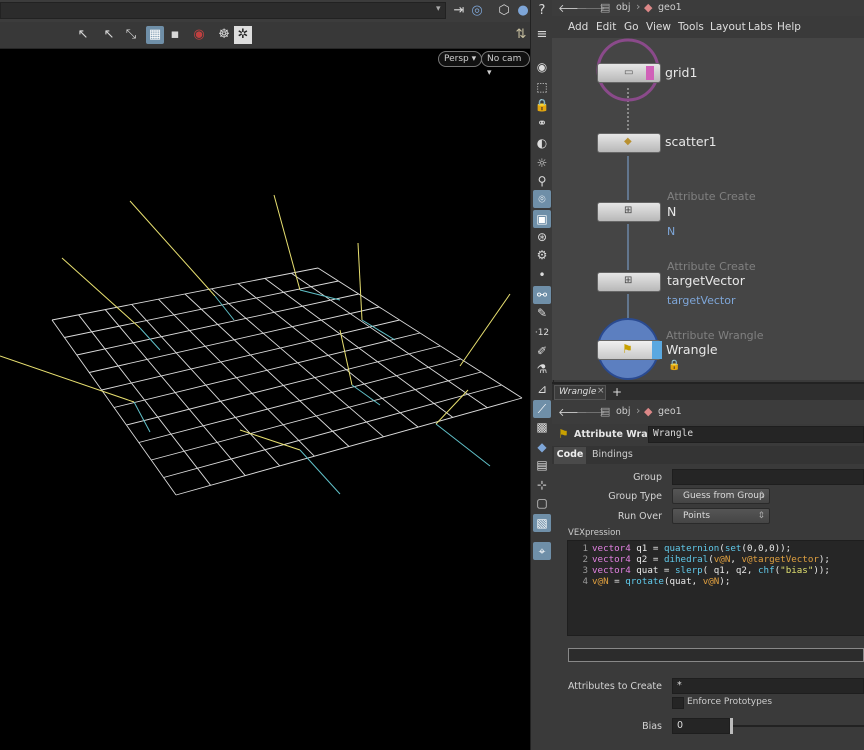 The width and height of the screenshot is (864, 750). I want to click on node-name-field: Wrangle, so click(756, 434).